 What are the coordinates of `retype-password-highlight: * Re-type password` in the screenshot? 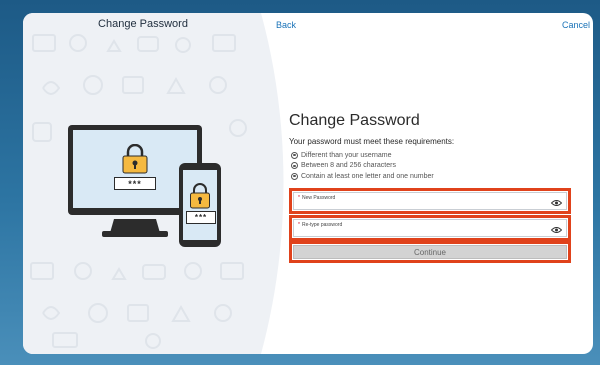 It's located at (430, 228).